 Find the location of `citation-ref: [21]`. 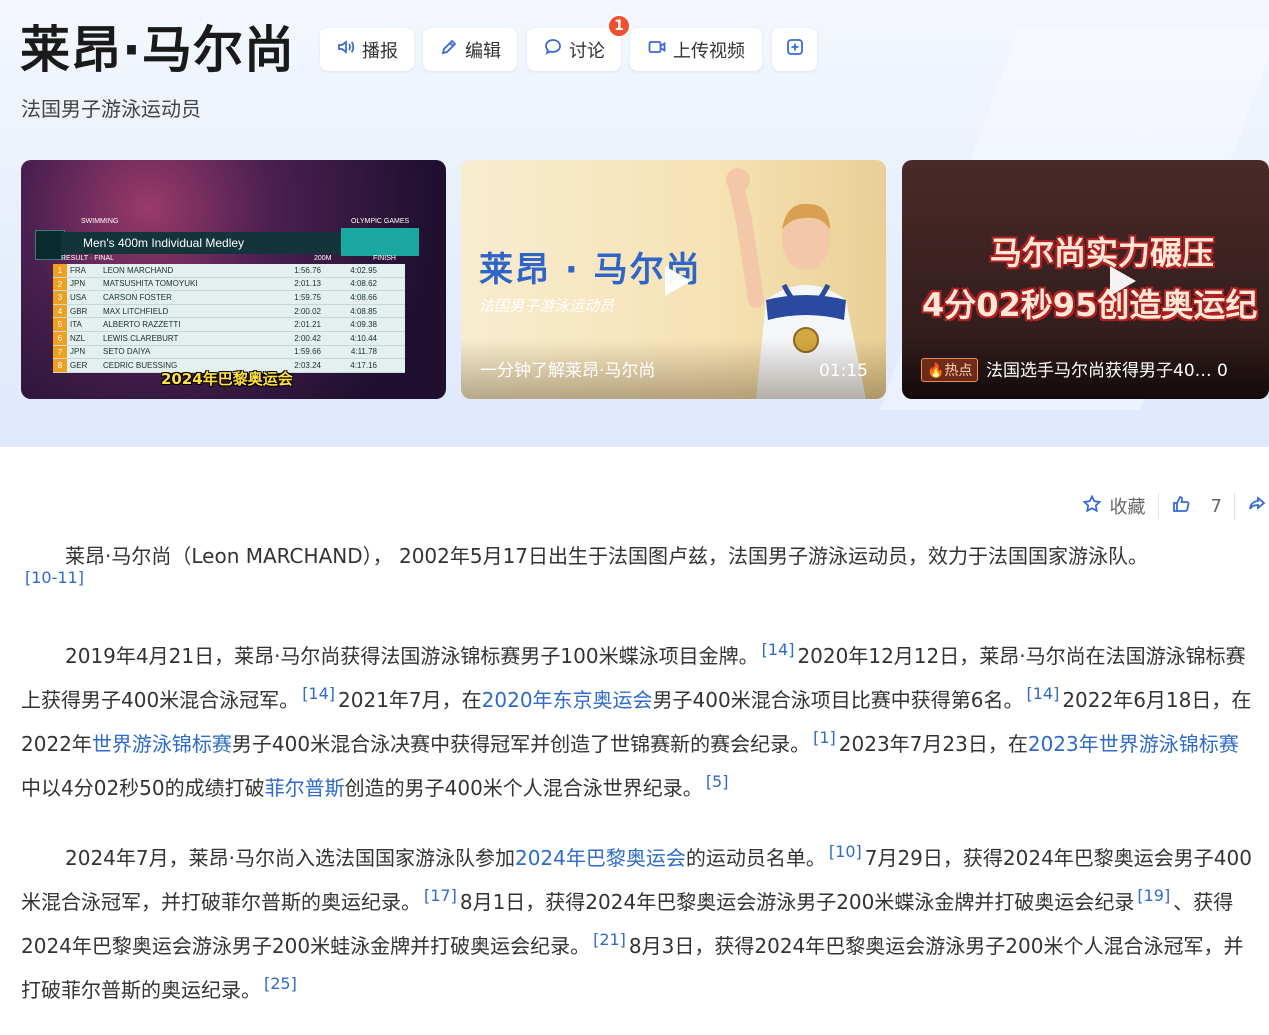

citation-ref: [21] is located at coordinates (609, 939).